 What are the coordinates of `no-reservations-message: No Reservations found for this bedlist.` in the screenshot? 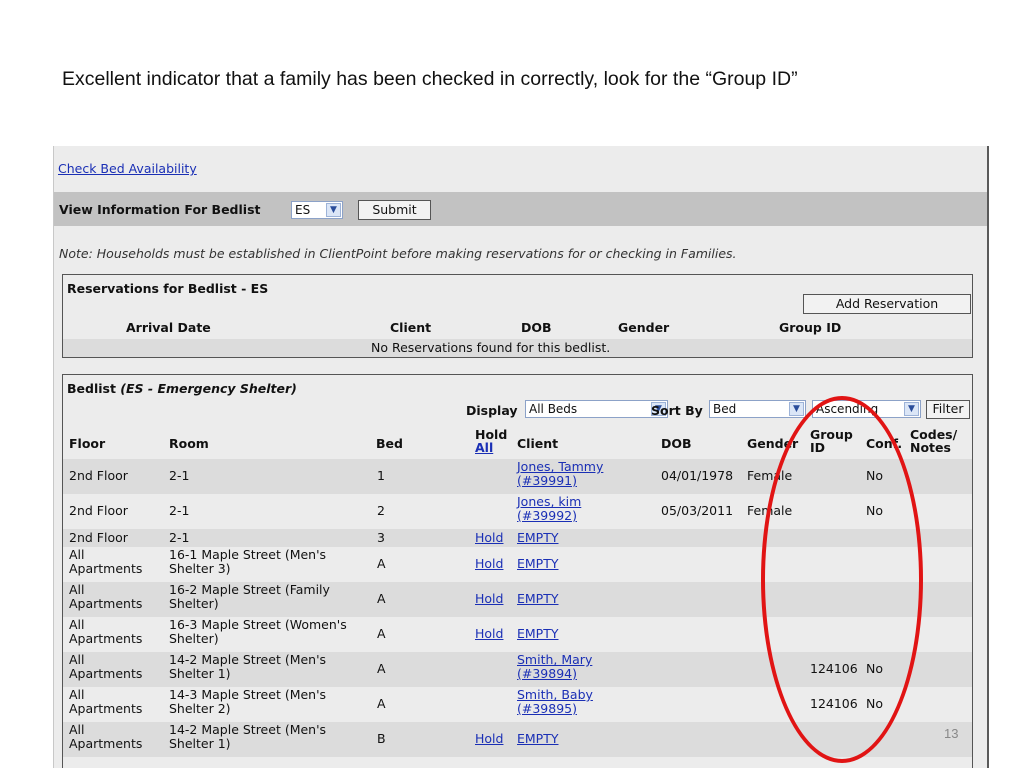 It's located at (491, 347).